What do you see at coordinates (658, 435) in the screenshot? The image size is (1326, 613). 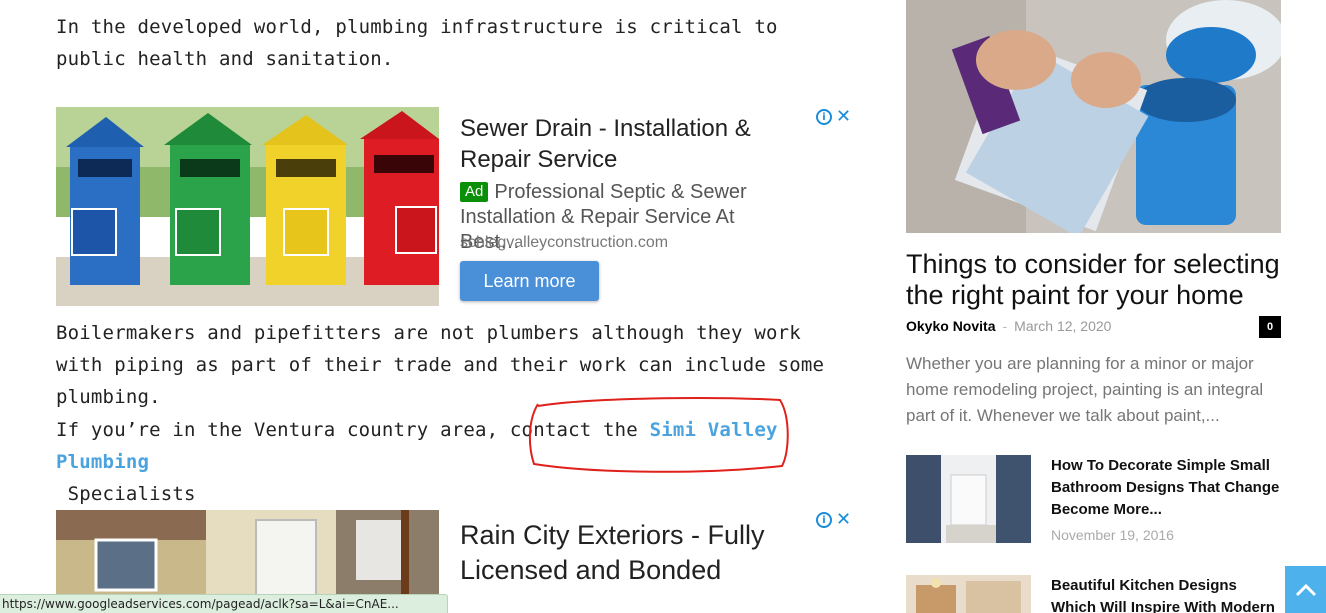 I see `red-annotation-circle` at bounding box center [658, 435].